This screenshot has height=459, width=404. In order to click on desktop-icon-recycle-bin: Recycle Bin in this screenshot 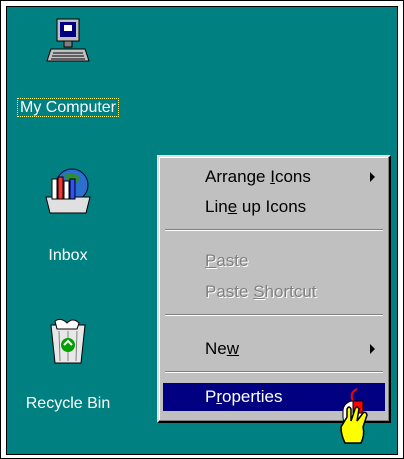, I will do `click(68, 368)`.